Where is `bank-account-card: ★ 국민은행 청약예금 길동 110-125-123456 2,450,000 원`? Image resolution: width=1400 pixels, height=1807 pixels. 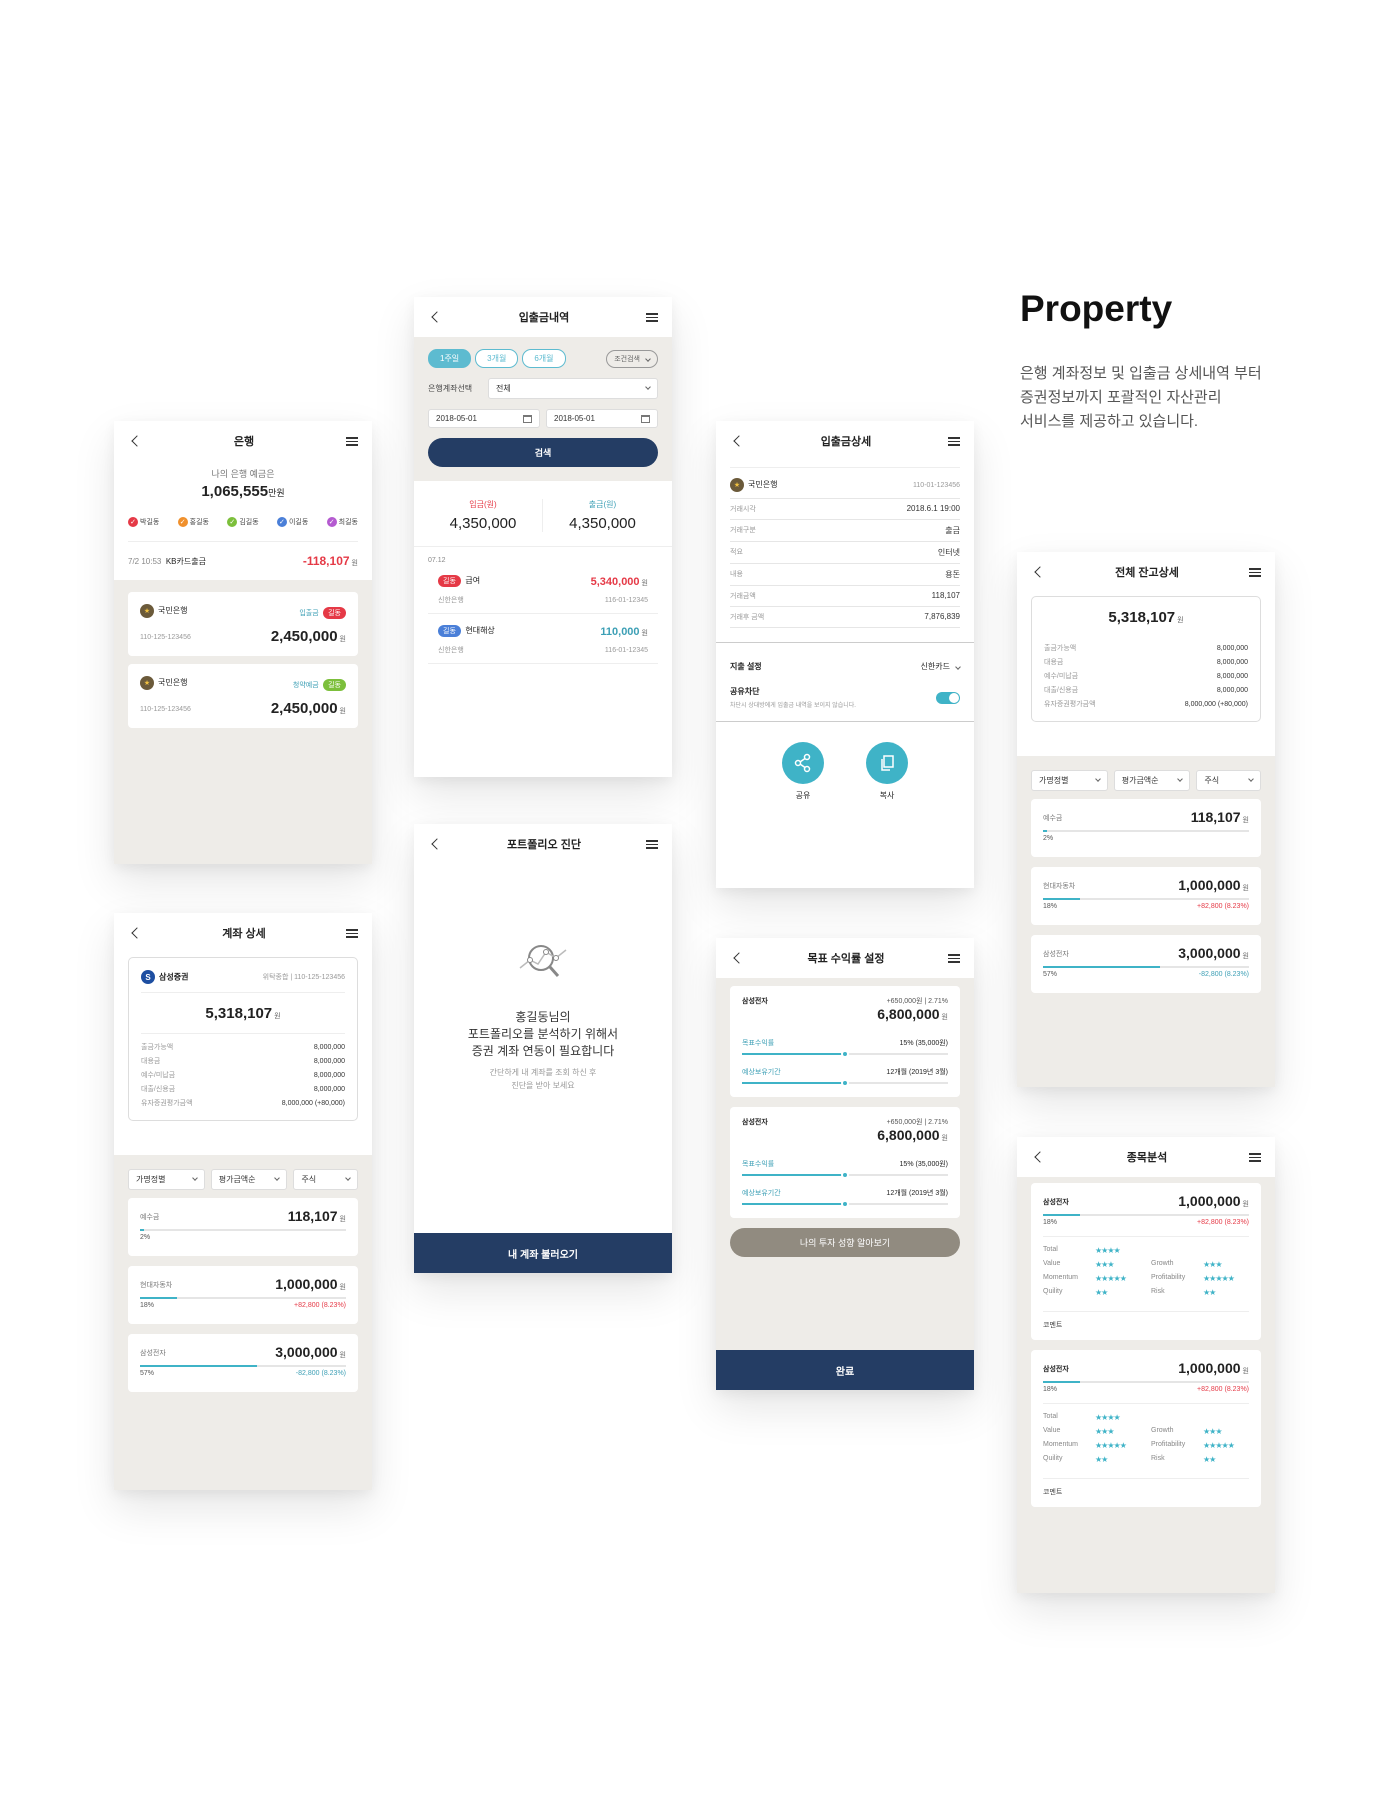
bank-account-card: ★ 국민은행 청약예금 길동 110-125-123456 2,450,000 원 is located at coordinates (243, 696).